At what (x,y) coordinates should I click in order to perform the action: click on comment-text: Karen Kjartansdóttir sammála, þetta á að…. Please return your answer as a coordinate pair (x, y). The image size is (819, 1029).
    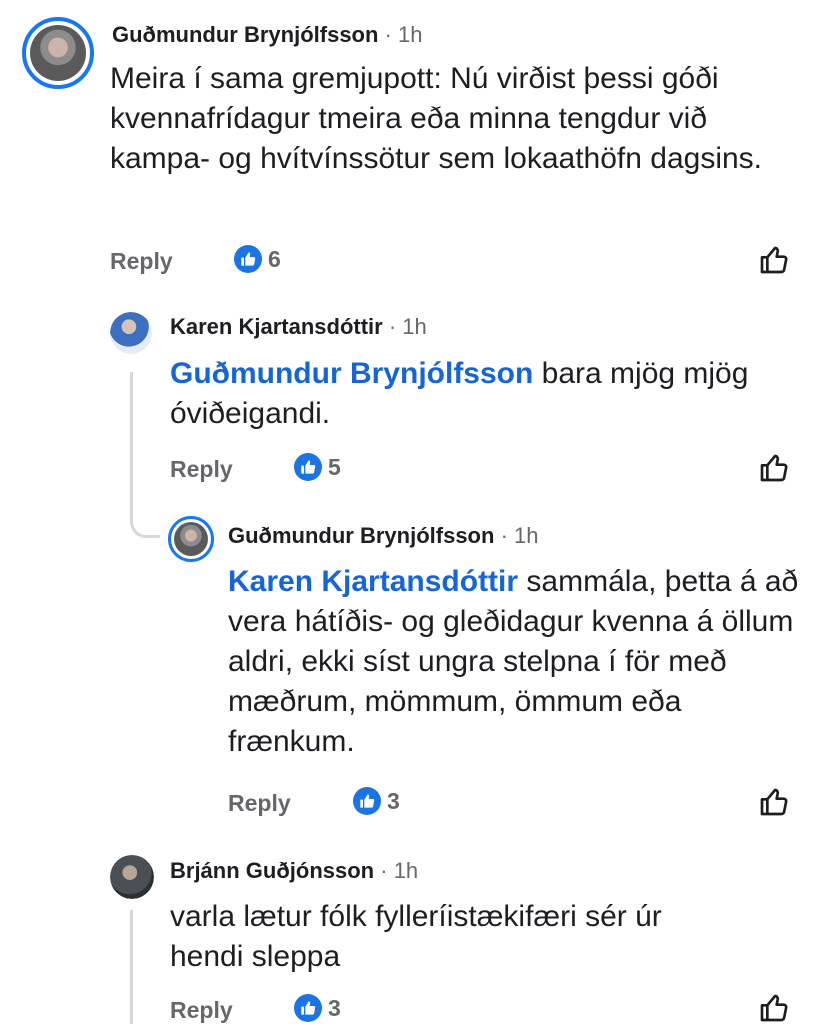
    Looking at the image, I should click on (515, 662).